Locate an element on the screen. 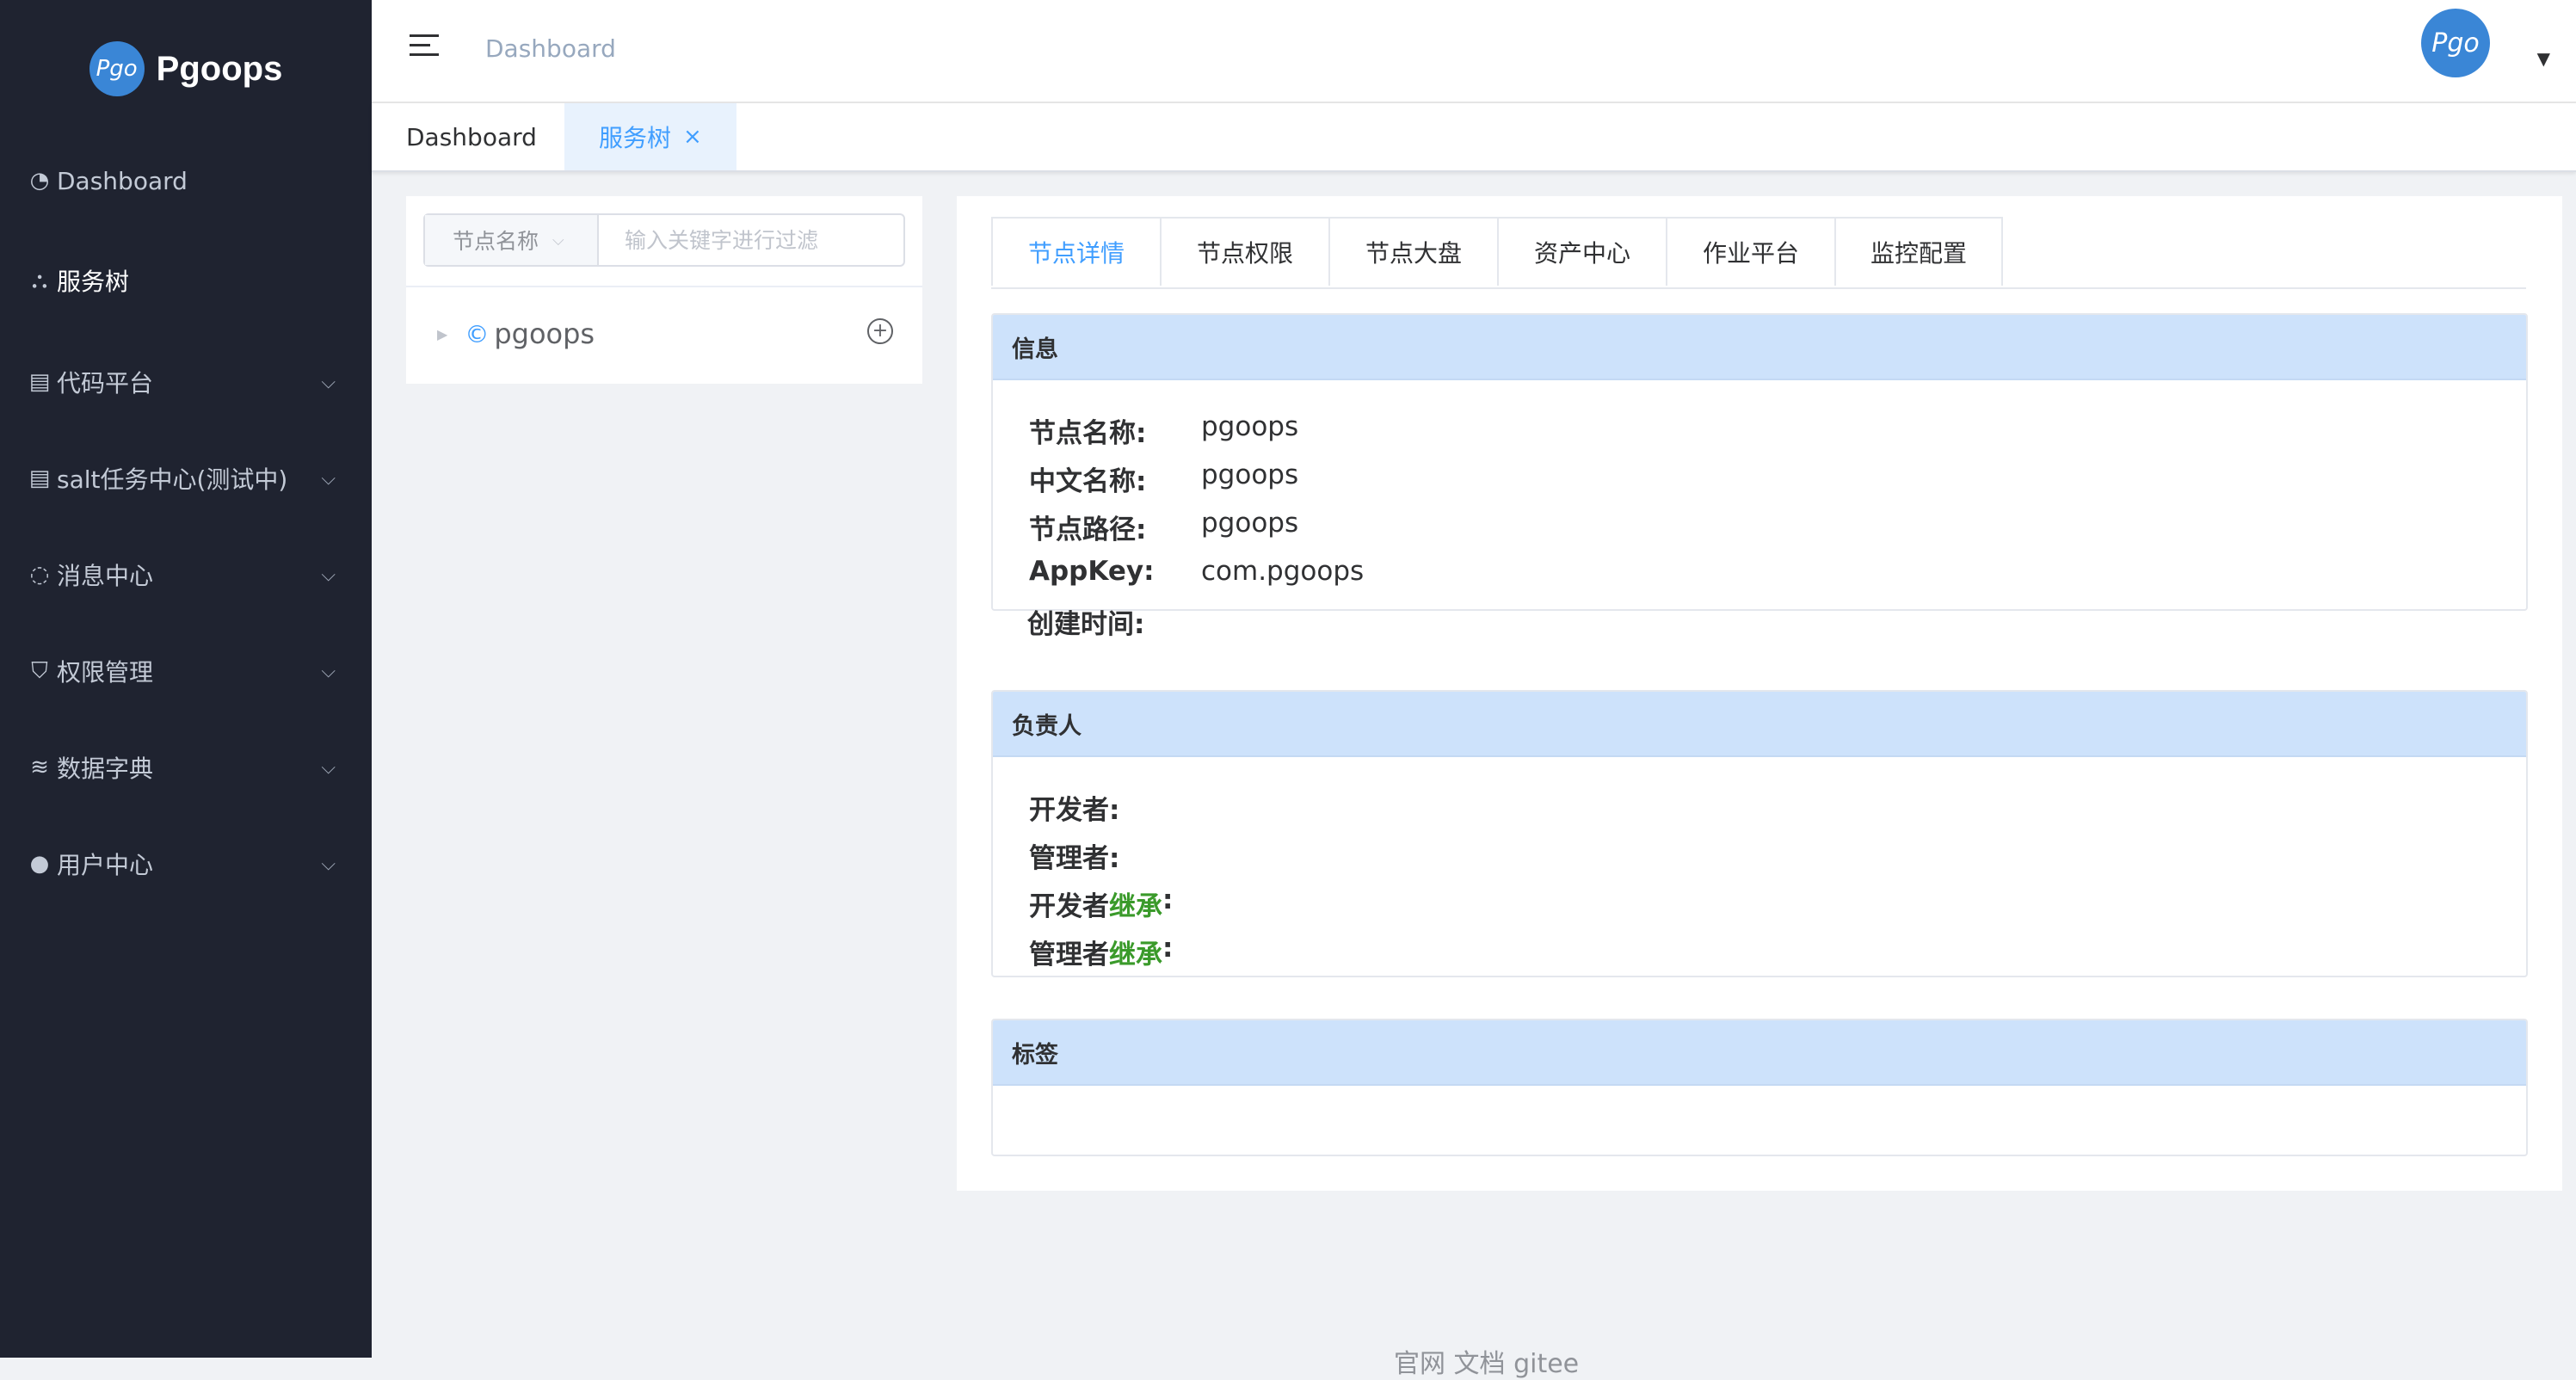 This screenshot has width=2576, height=1380. sidebar-item-service-tree: ⛬ 服务树 is located at coordinates (186, 280).